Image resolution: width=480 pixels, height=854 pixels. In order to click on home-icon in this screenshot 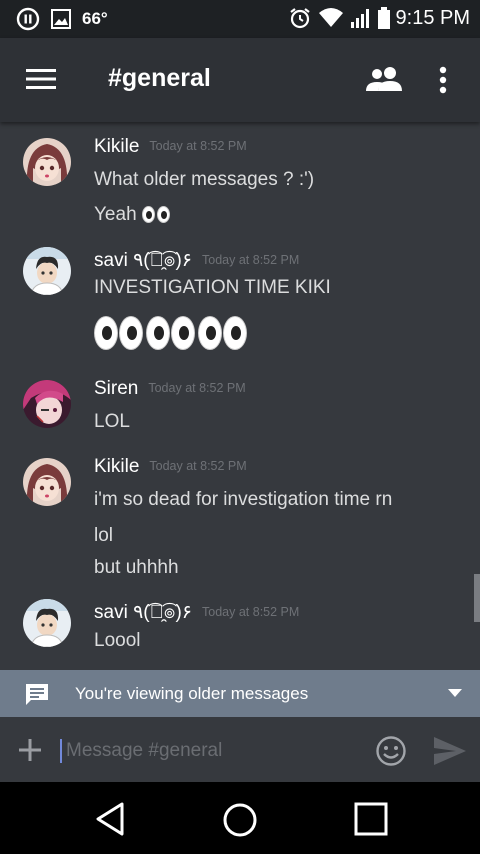, I will do `click(240, 820)`.